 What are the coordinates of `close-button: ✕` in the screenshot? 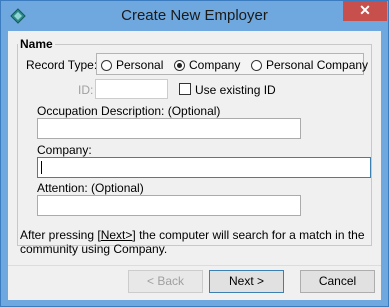 It's located at (365, 11).